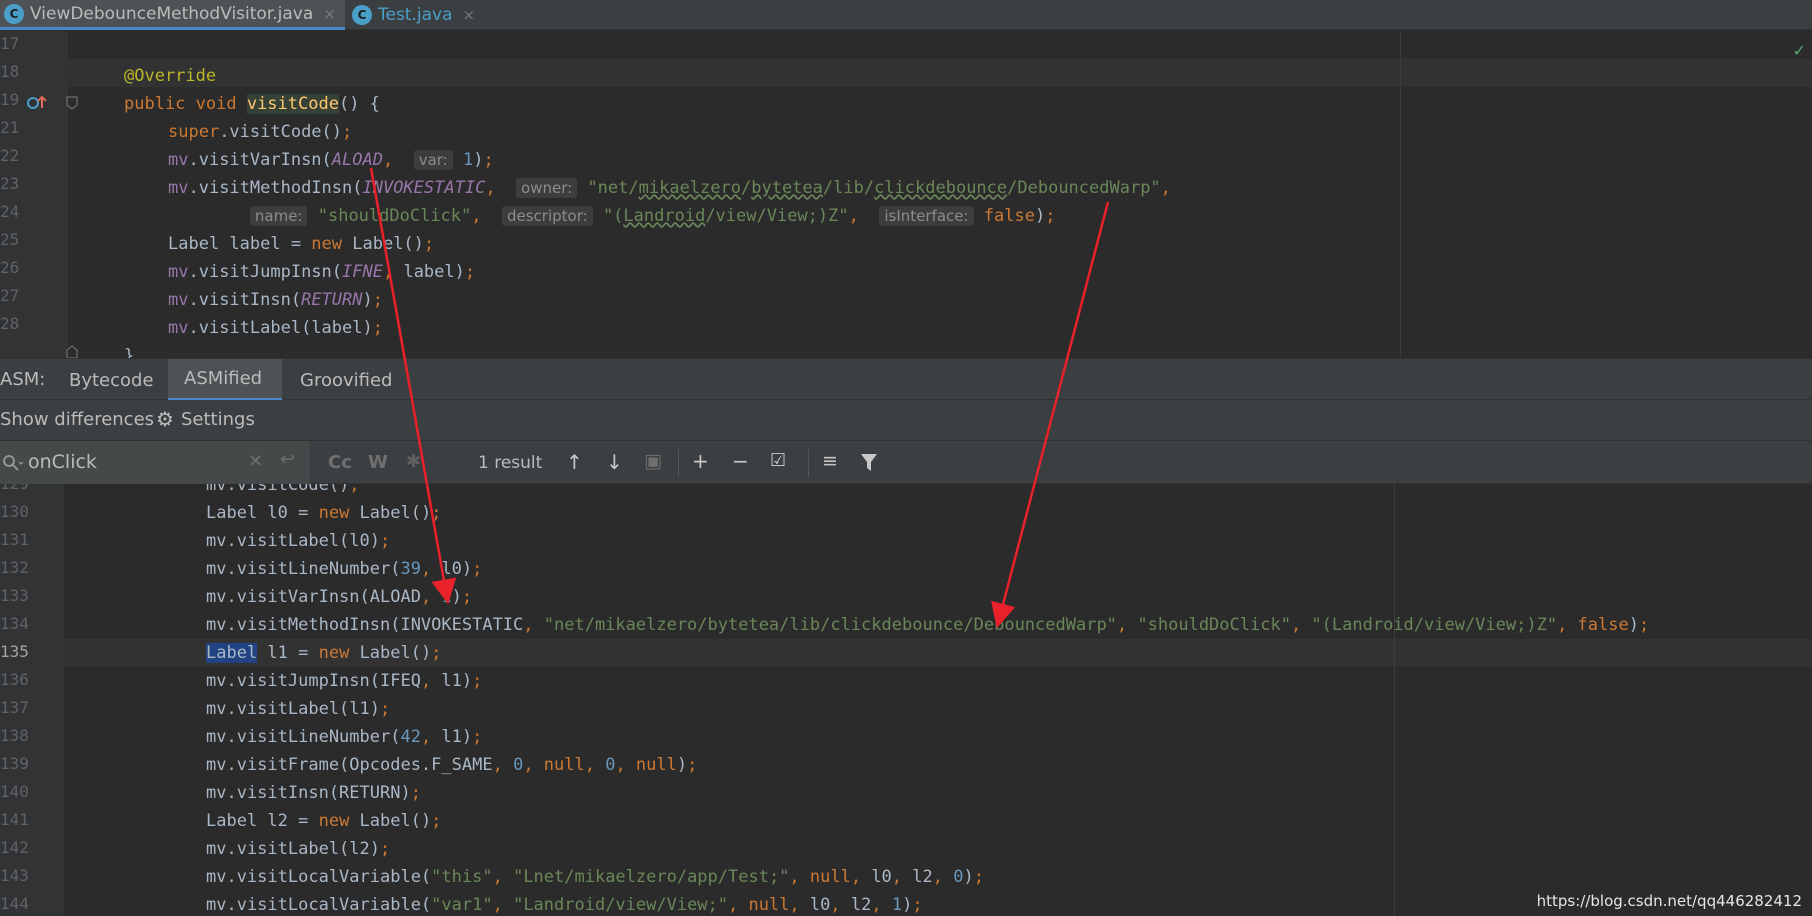  What do you see at coordinates (1050, 415) in the screenshot?
I see `annotation-arrow-invokestatic` at bounding box center [1050, 415].